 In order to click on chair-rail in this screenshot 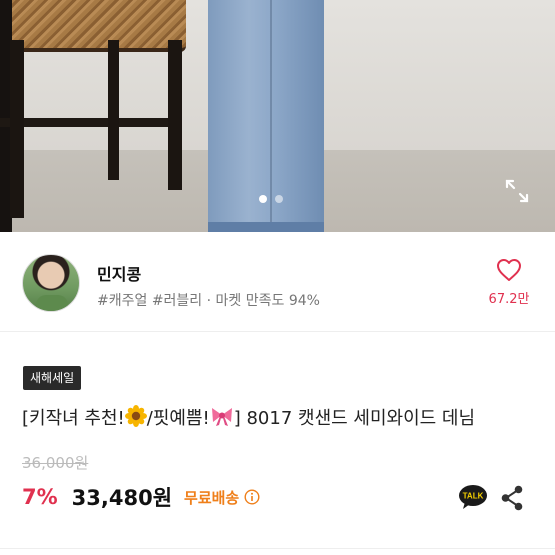, I will do `click(85, 122)`.